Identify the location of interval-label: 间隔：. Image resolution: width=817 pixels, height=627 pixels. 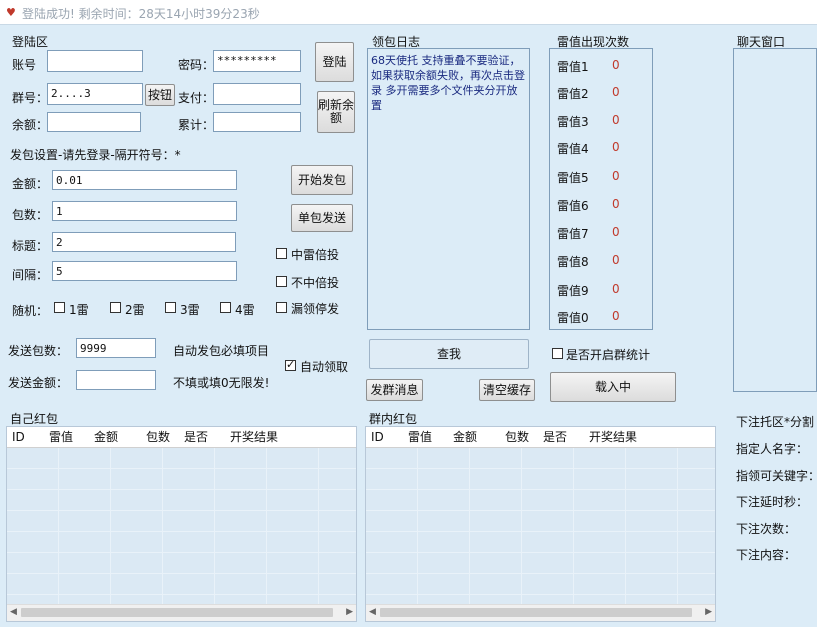
(30, 275).